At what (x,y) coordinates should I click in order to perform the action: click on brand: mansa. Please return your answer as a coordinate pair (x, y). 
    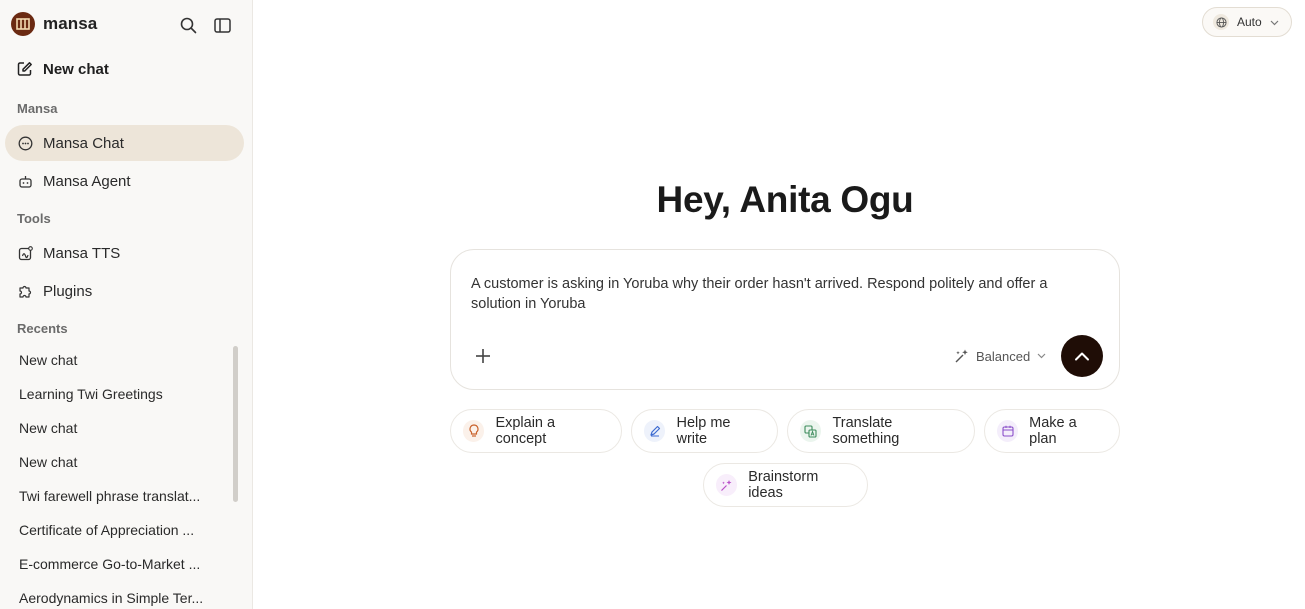
    Looking at the image, I should click on (54, 24).